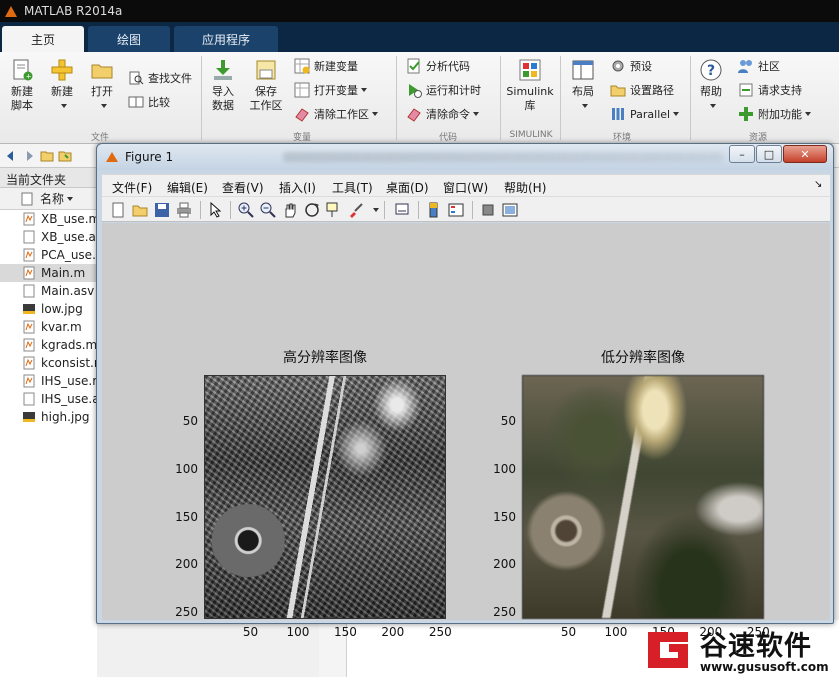 The width and height of the screenshot is (839, 677). What do you see at coordinates (488, 210) in the screenshot?
I see `hide-plot-tools-icon` at bounding box center [488, 210].